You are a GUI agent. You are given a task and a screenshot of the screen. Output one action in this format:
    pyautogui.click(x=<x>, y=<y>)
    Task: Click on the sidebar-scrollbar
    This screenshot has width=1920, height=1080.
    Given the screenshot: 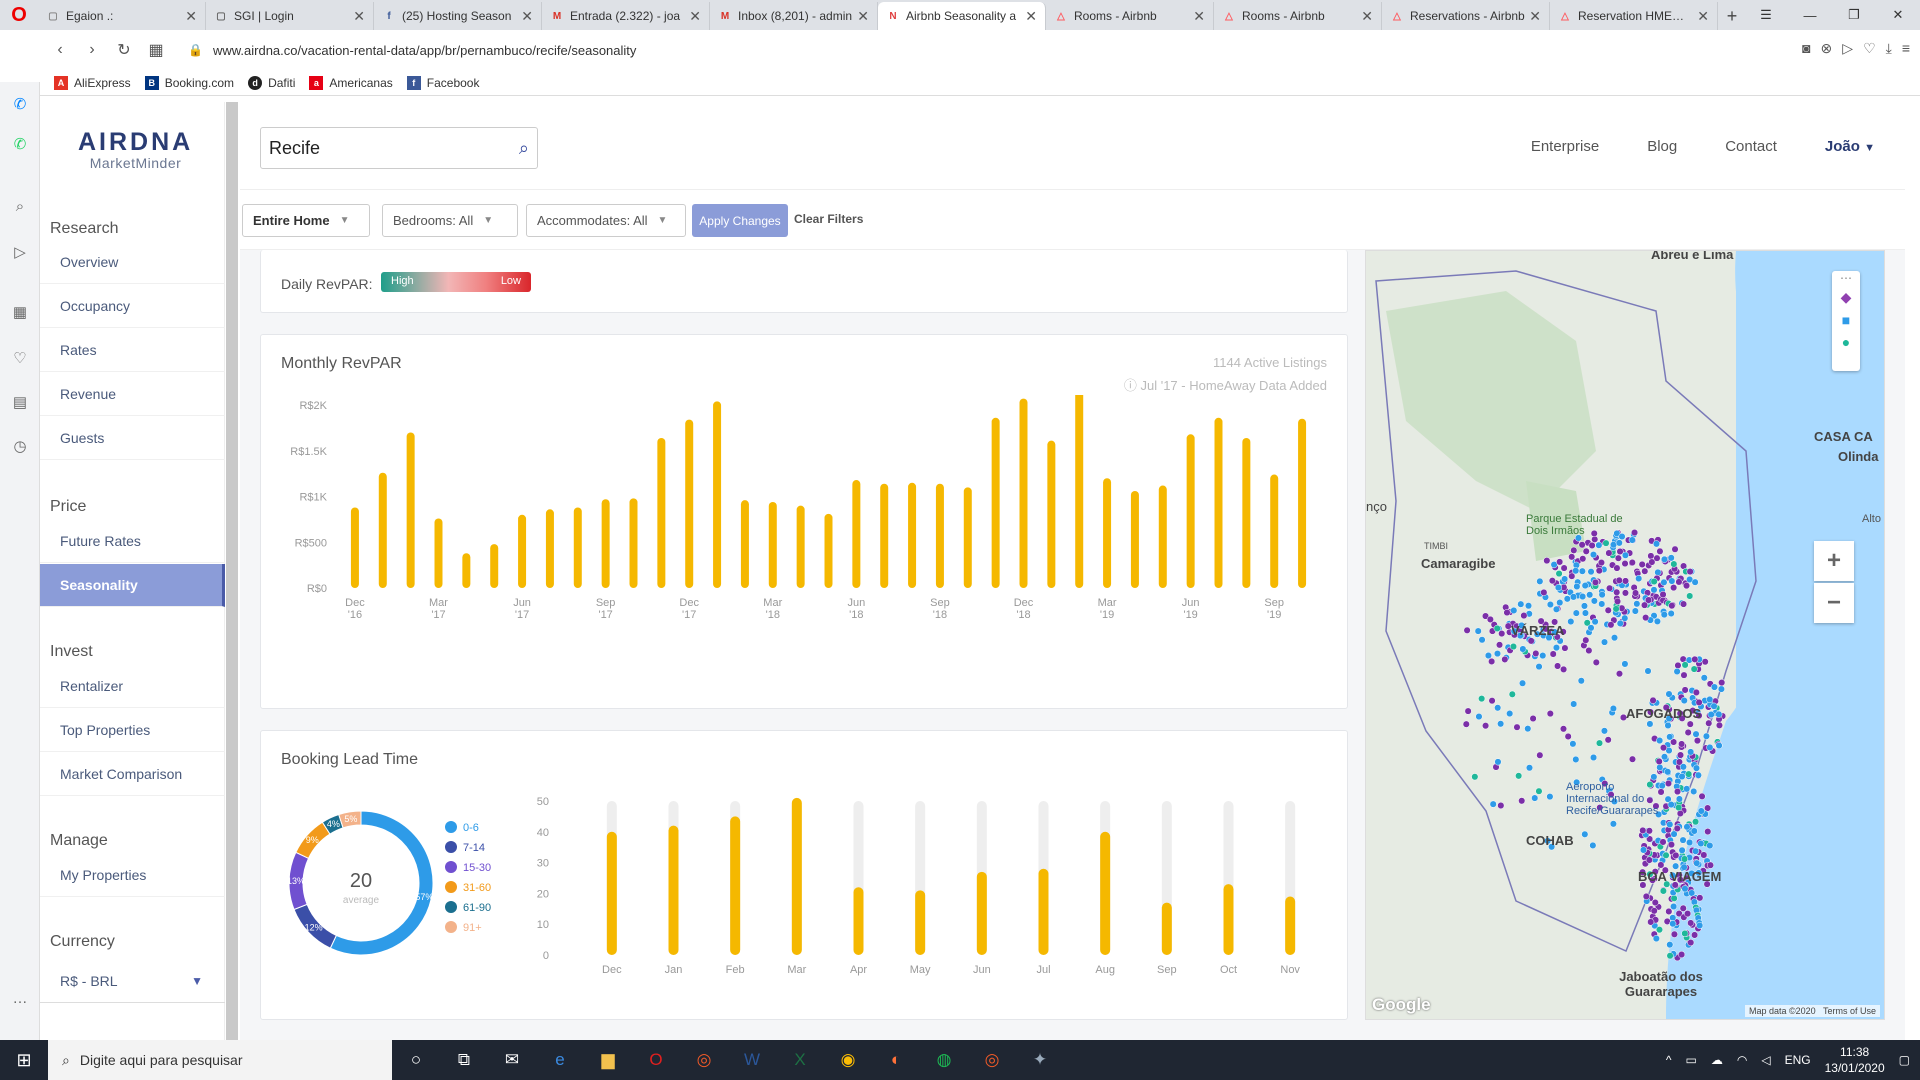 What is the action you would take?
    pyautogui.click(x=232, y=571)
    